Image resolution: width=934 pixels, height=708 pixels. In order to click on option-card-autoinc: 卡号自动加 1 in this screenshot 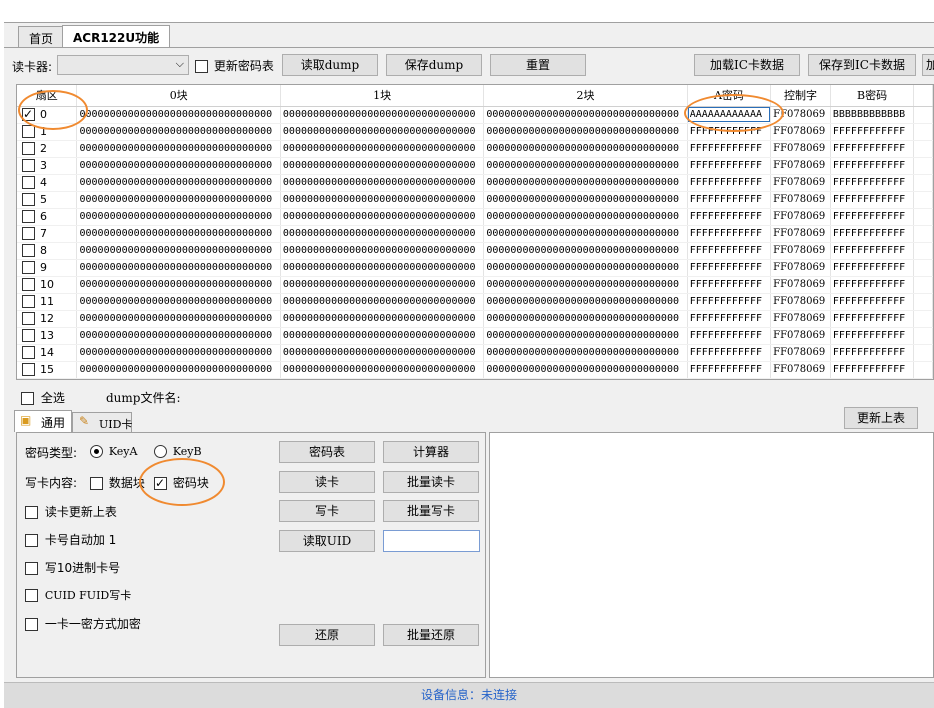, I will do `click(70, 539)`.